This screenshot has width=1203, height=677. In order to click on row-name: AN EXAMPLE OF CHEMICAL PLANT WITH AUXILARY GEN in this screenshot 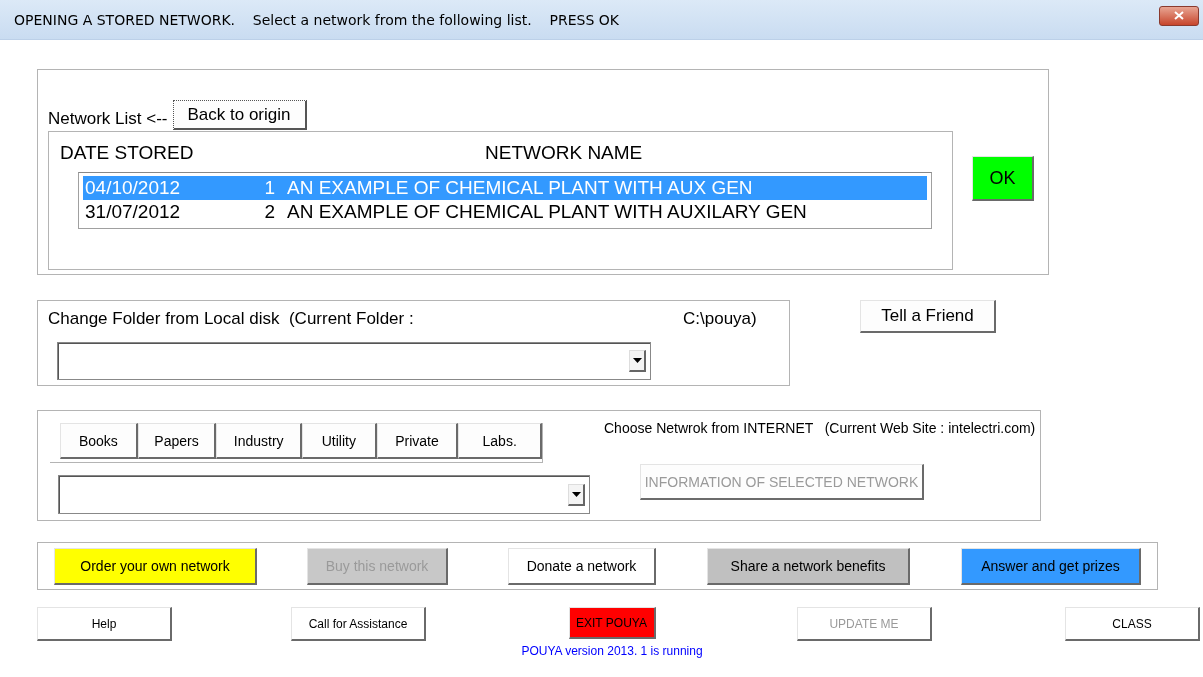, I will do `click(547, 212)`.